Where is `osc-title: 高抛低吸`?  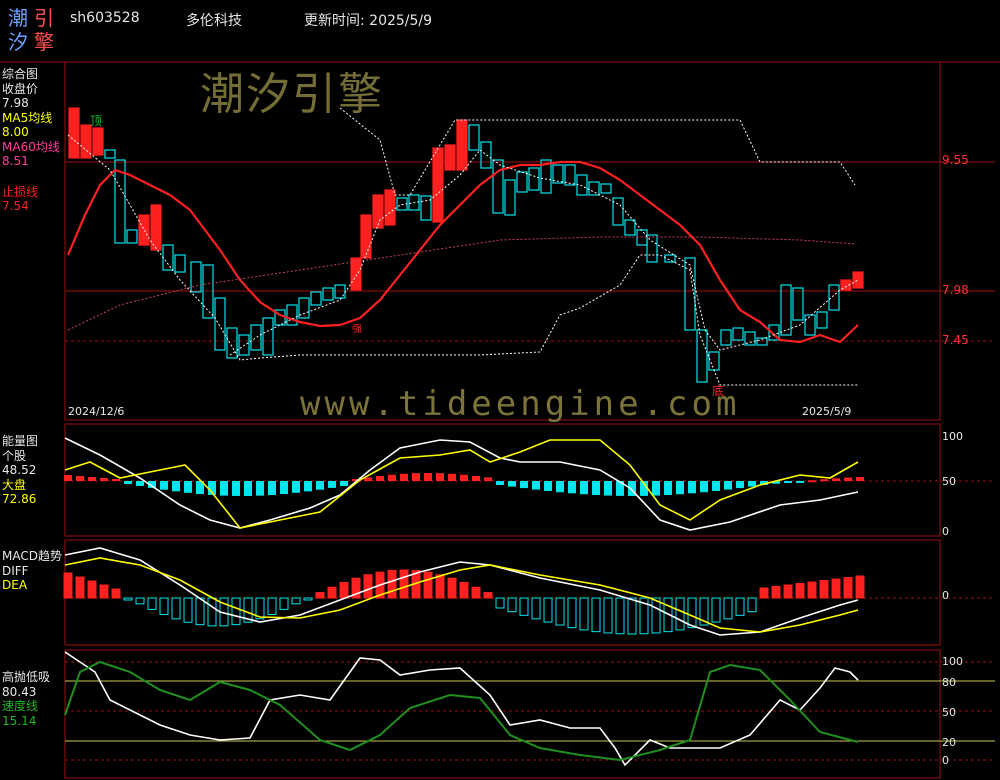
osc-title: 高抛低吸 is located at coordinates (26, 677).